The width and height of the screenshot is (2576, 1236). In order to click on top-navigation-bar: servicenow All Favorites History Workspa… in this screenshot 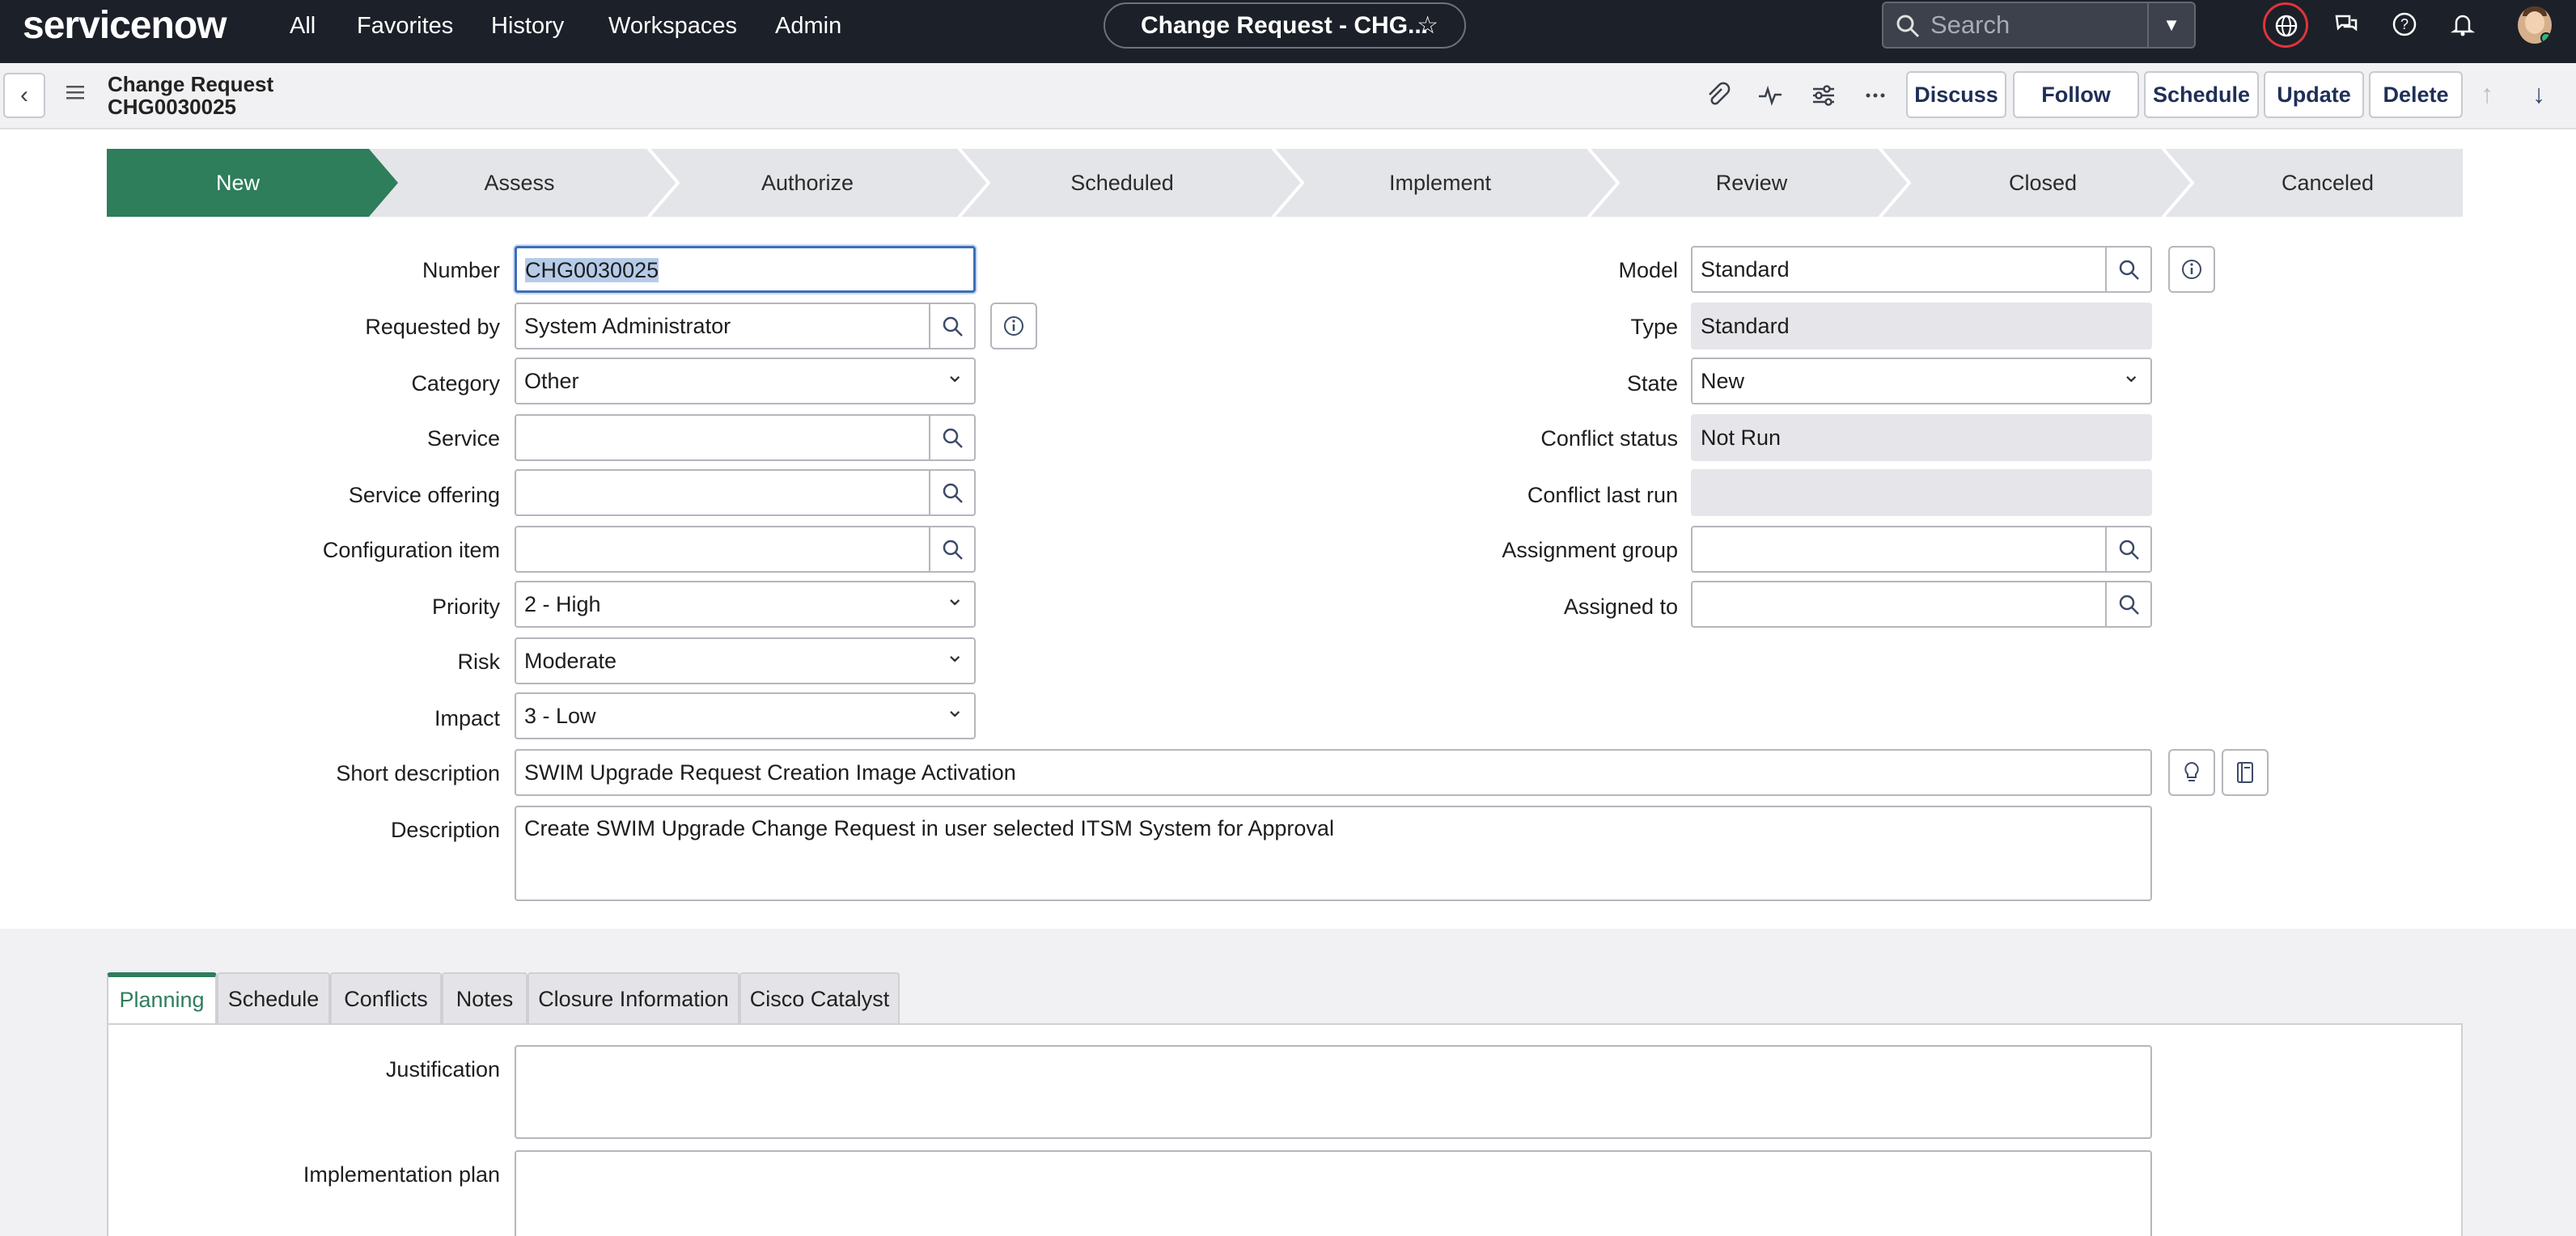, I will do `click(1288, 31)`.